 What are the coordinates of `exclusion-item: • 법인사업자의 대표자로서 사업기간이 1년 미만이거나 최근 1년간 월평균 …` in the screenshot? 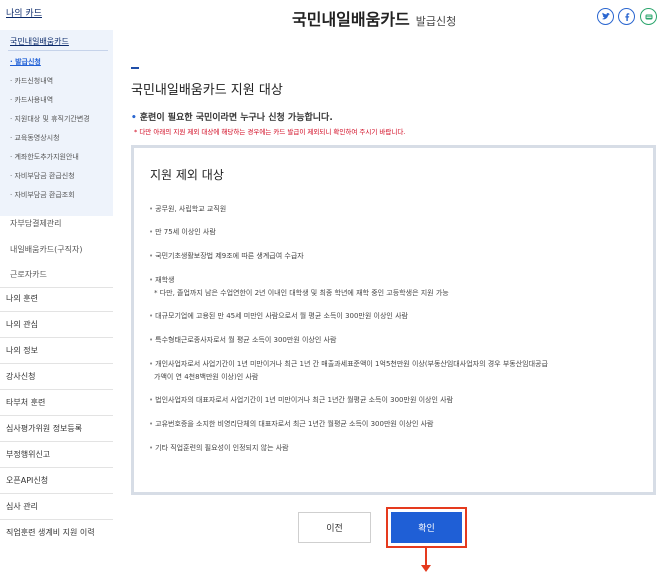 It's located at (301, 400).